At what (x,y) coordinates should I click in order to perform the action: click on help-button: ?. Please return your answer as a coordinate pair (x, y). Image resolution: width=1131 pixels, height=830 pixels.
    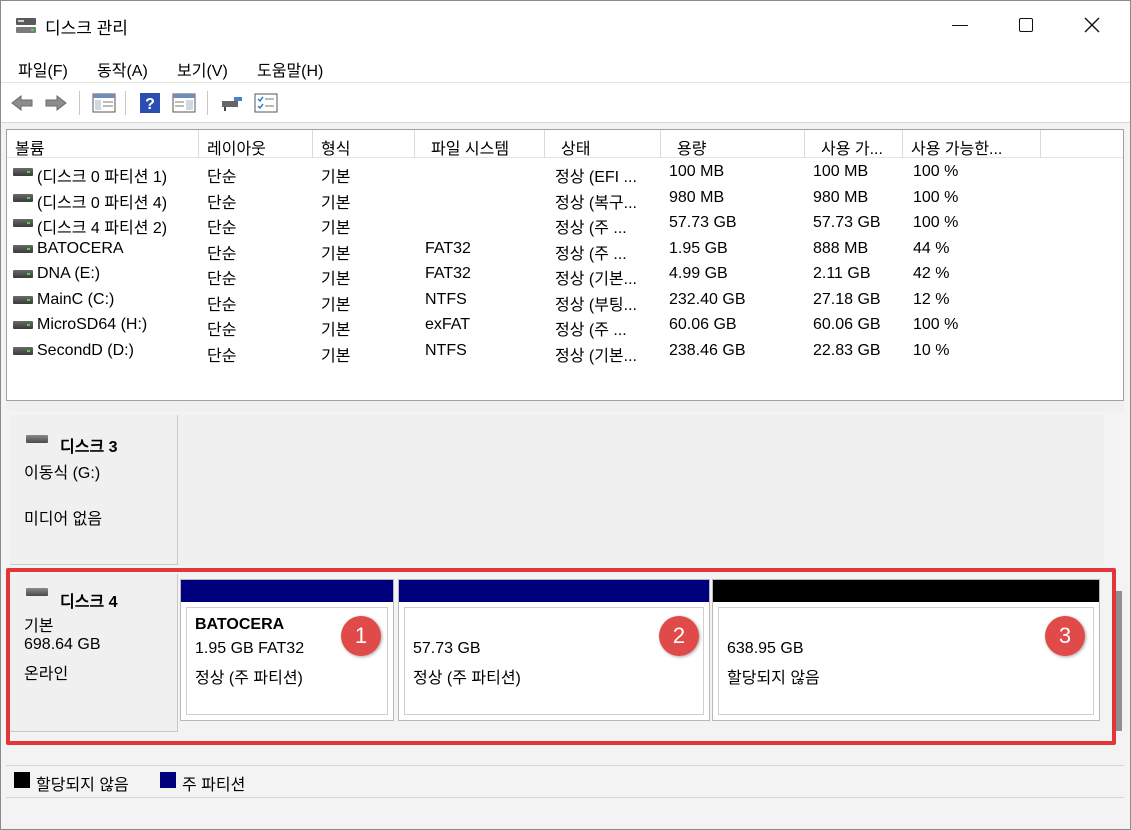
    Looking at the image, I should click on (150, 103).